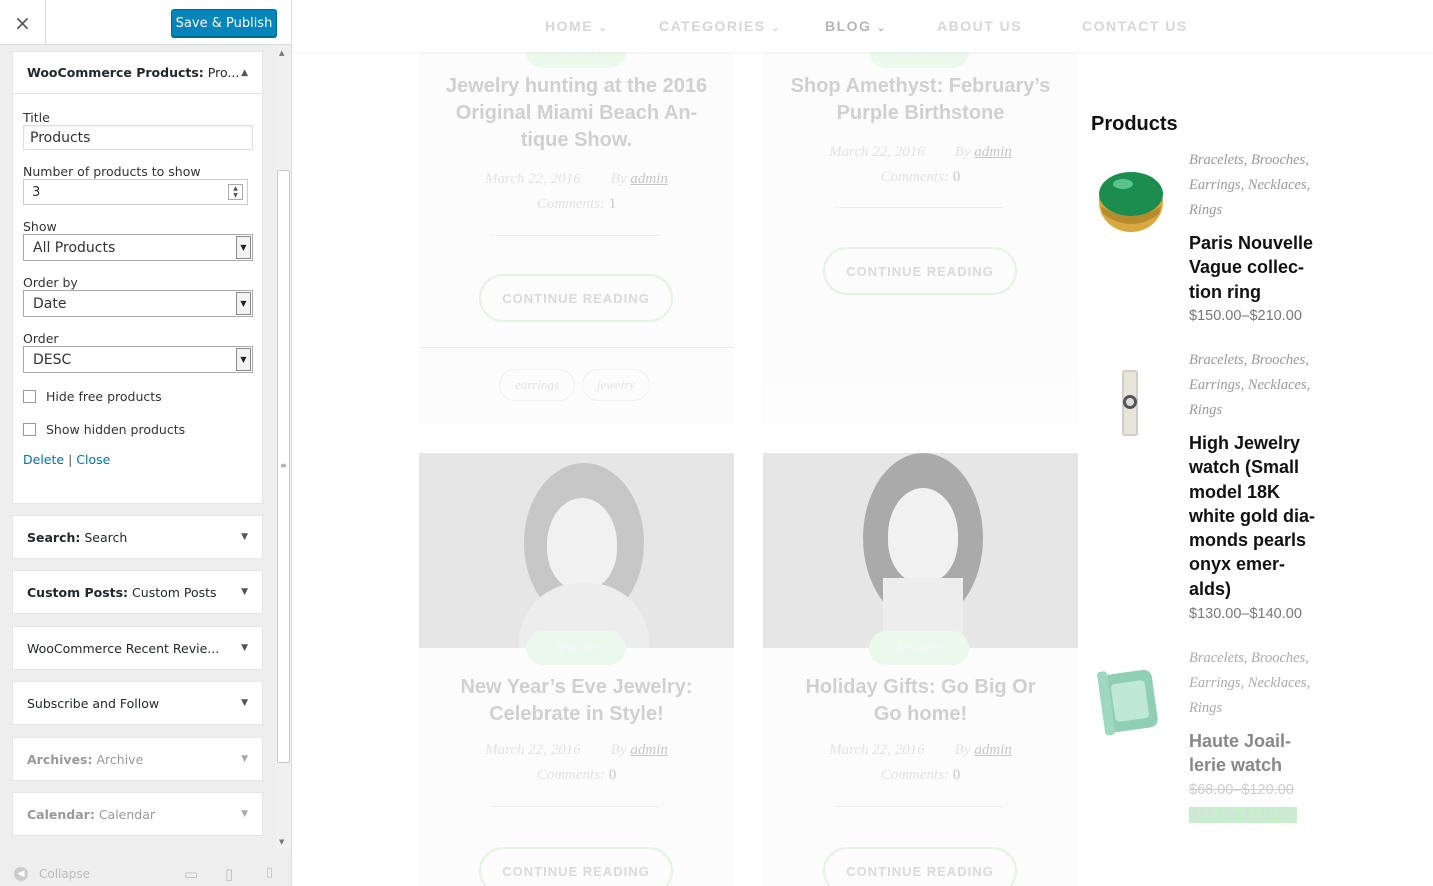  I want to click on panel-scrollbar: ▲ ≡ ▼, so click(283, 447).